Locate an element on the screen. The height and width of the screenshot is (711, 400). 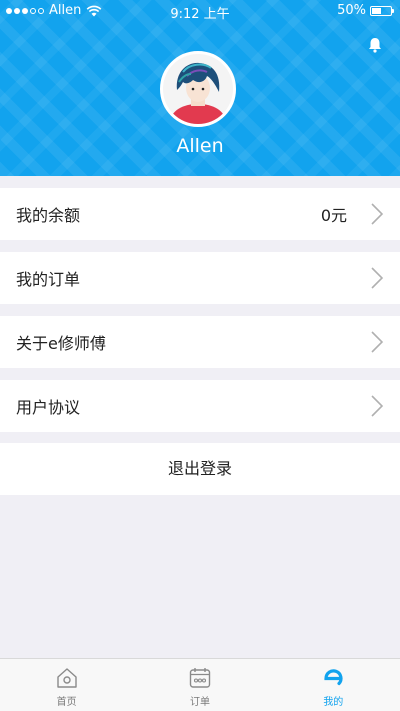
username: Allen is located at coordinates (200, 146).